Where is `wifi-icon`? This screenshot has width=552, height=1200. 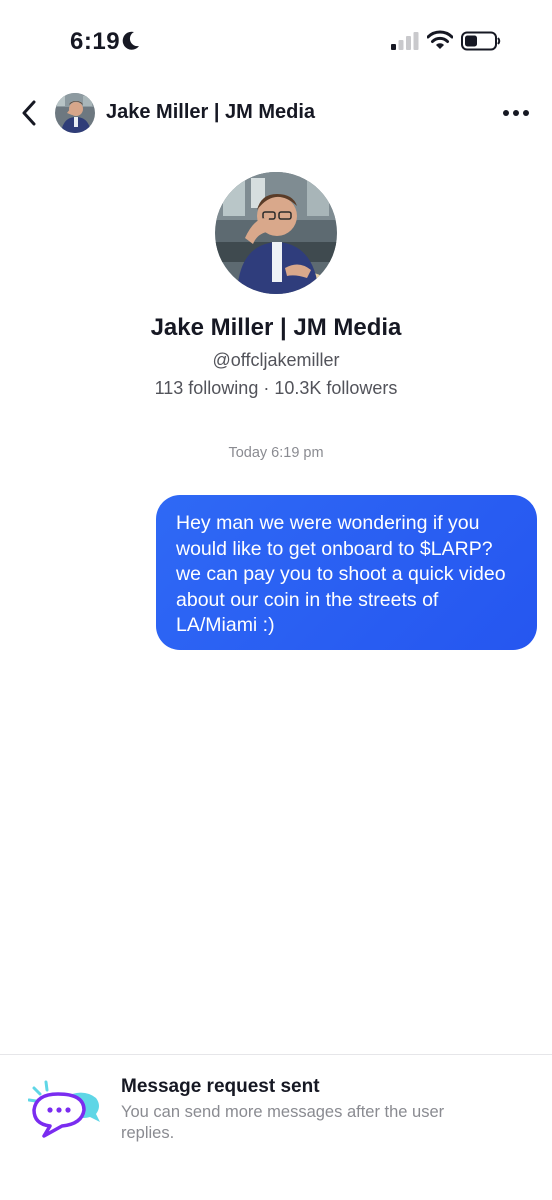
wifi-icon is located at coordinates (440, 39).